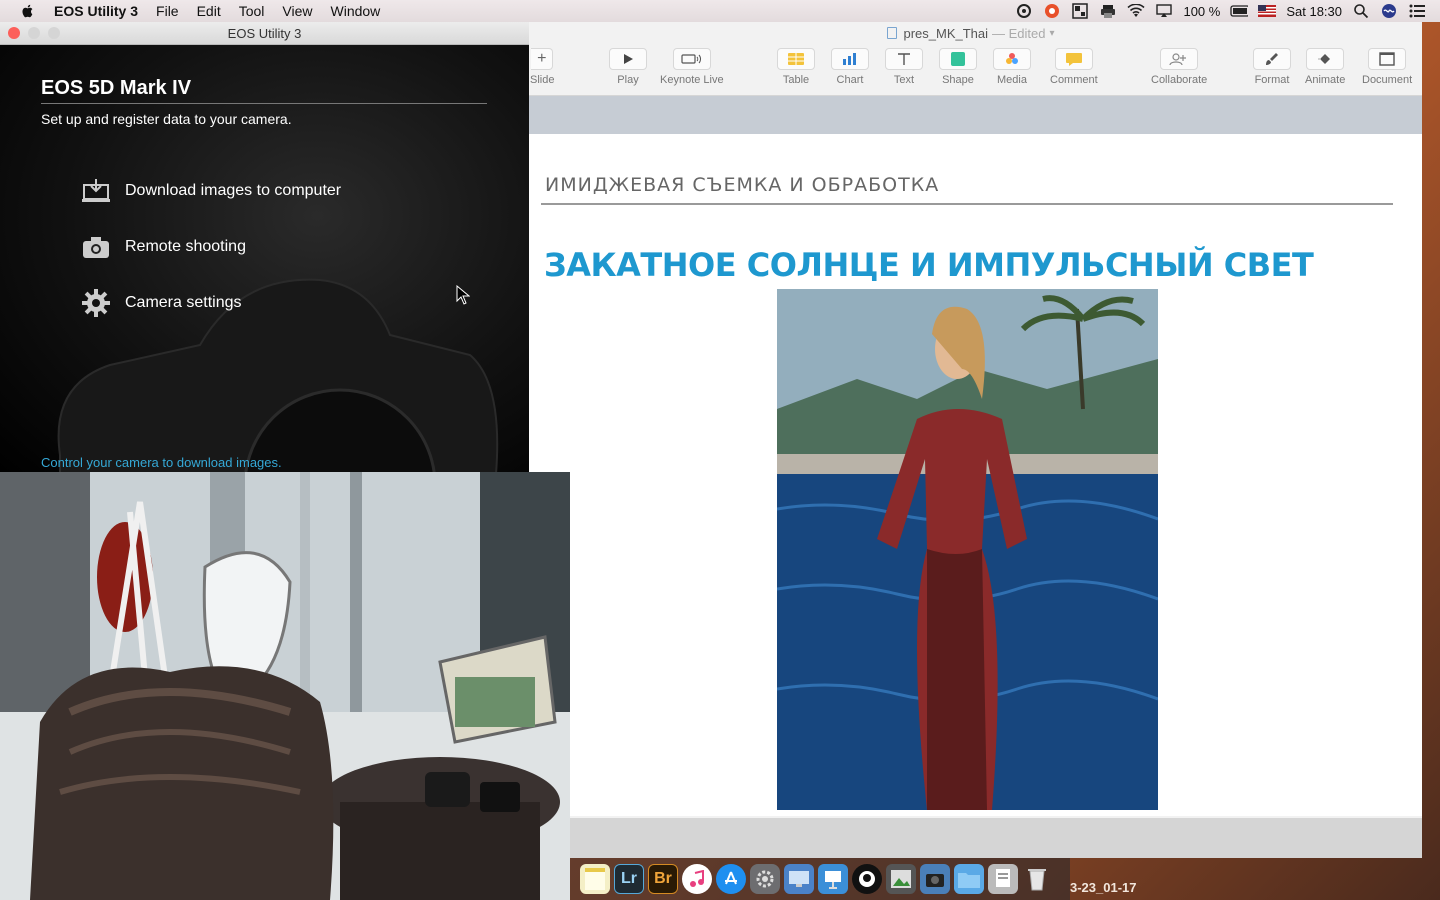 This screenshot has width=1440, height=900. I want to click on battery-icon, so click(1239, 11).